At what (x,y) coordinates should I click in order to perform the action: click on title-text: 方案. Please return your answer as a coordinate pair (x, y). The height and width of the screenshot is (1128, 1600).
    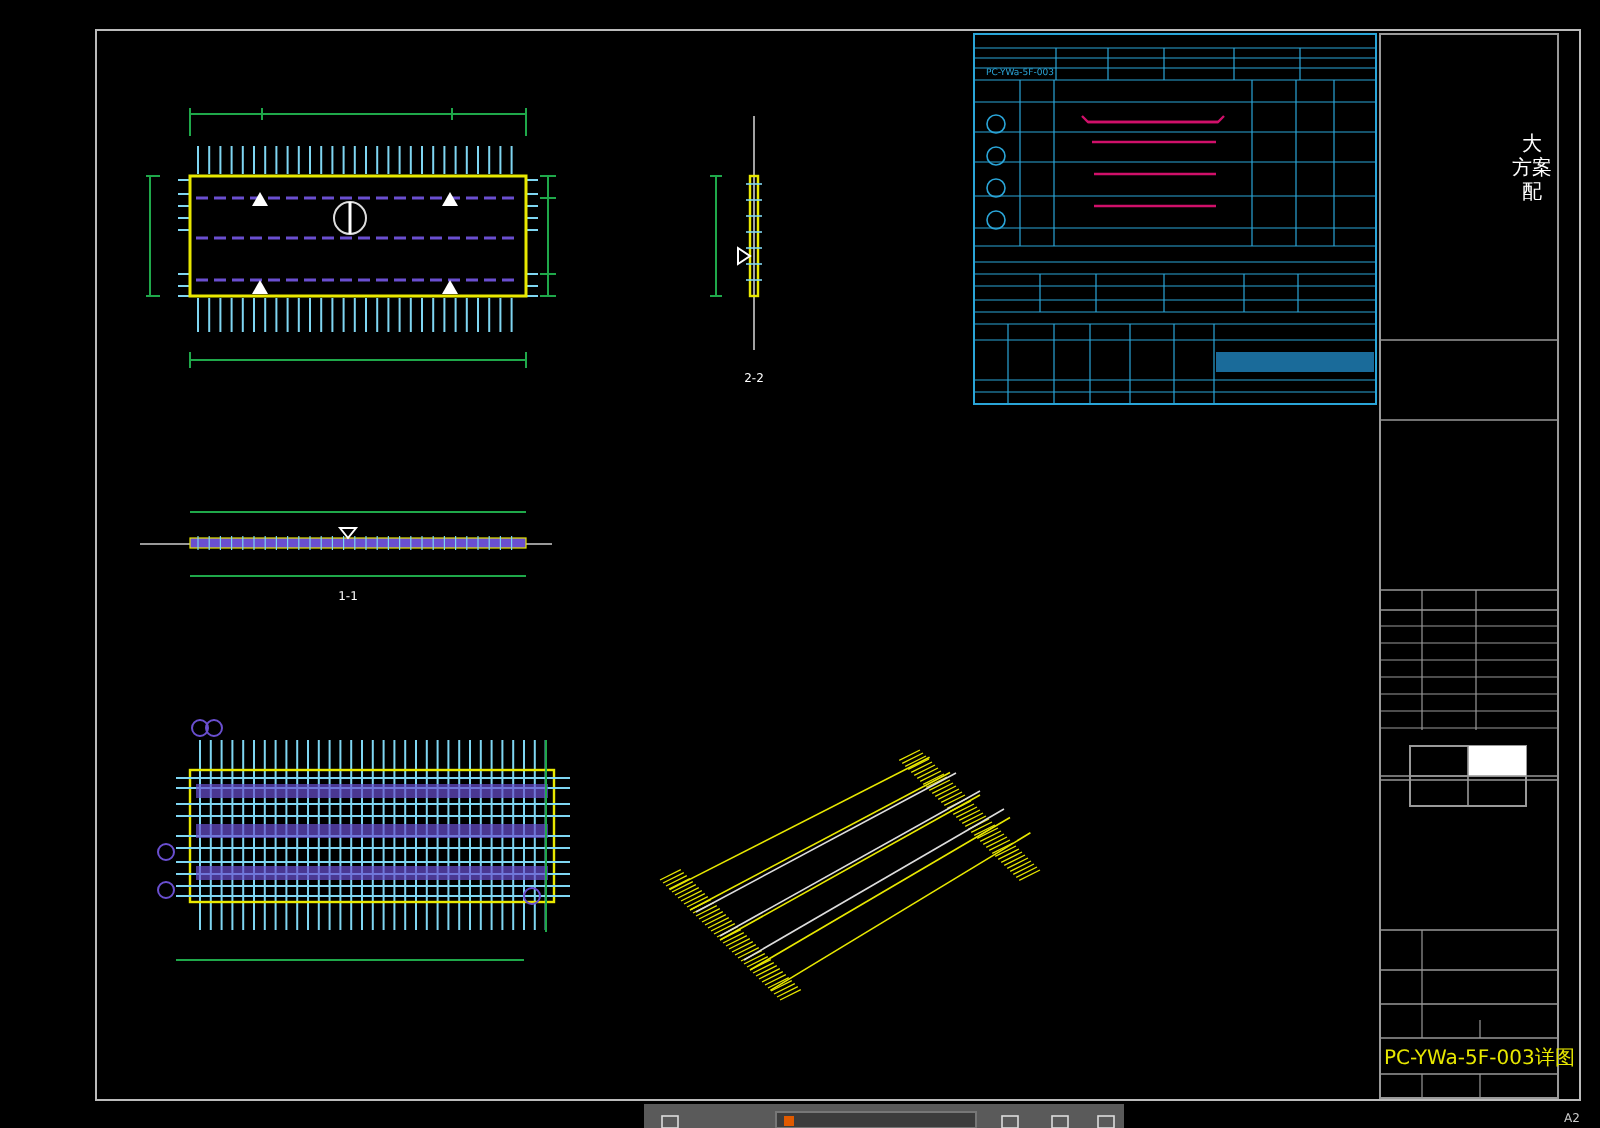
    Looking at the image, I should click on (1532, 169).